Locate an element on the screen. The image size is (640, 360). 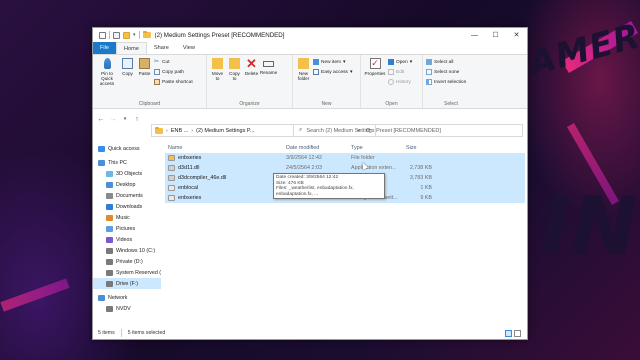
chevron-down-icon: ▾ is located at coordinates (134, 35).